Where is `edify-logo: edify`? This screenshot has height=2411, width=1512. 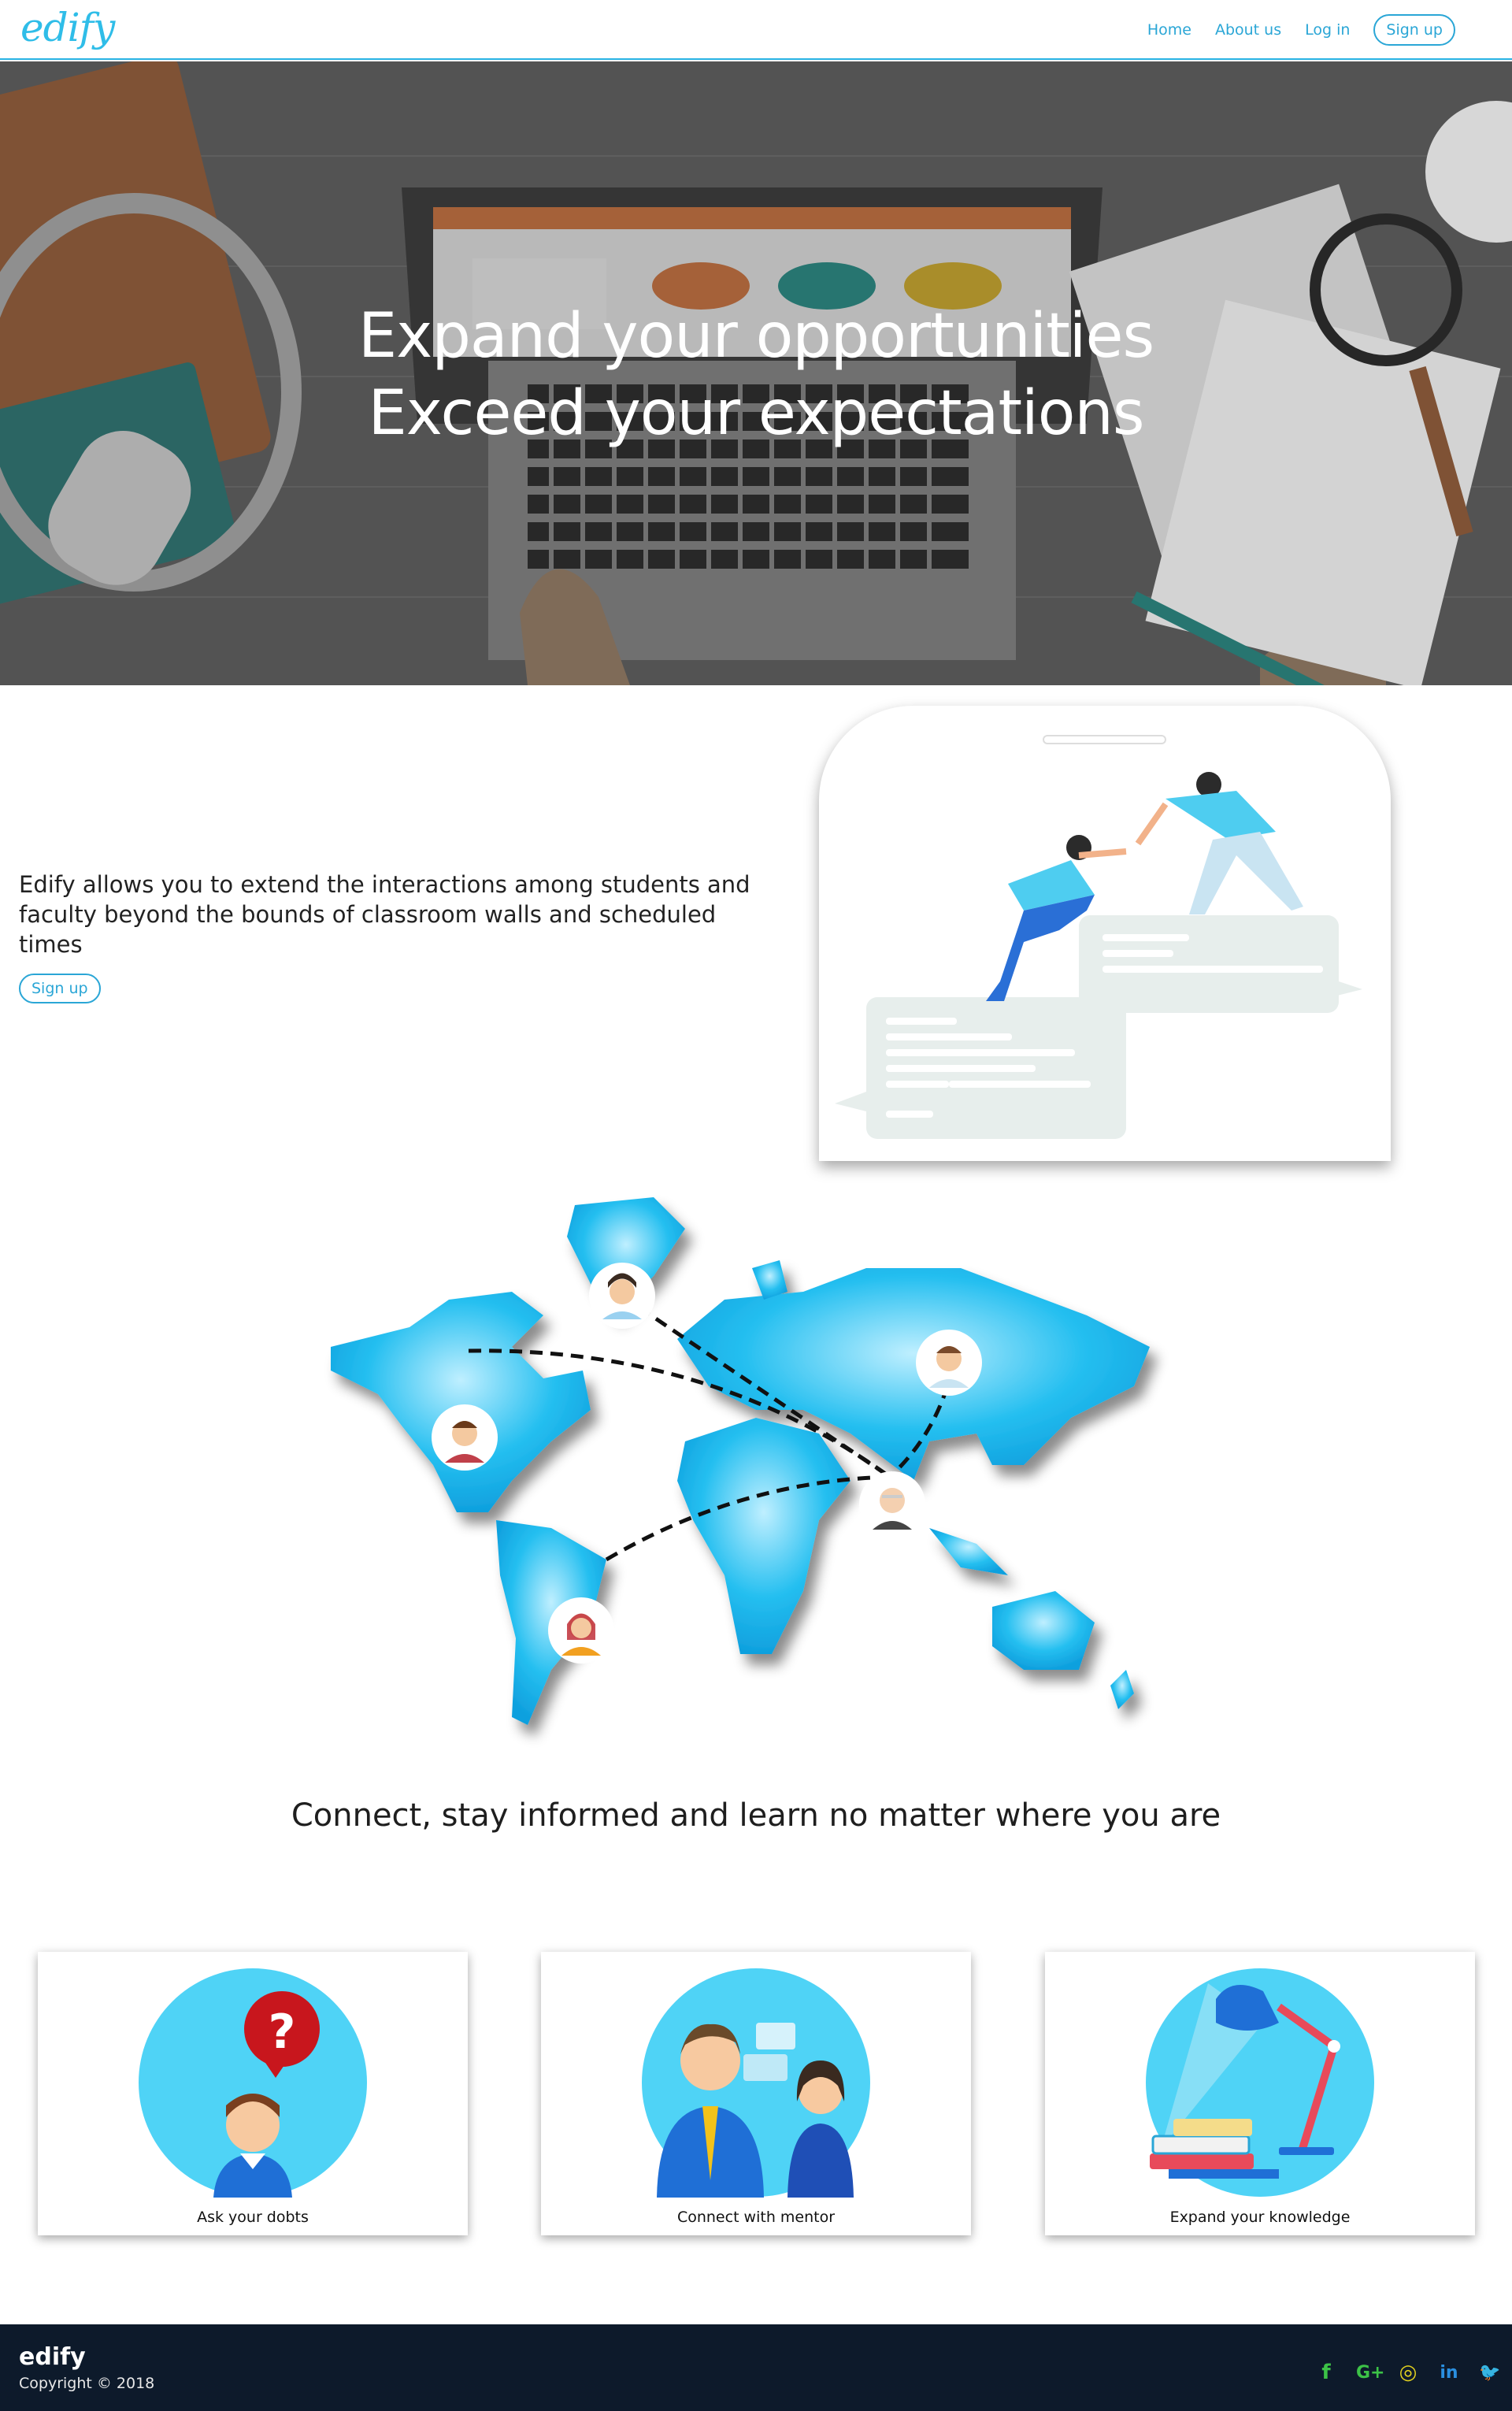
edify-logo: edify is located at coordinates (67, 27).